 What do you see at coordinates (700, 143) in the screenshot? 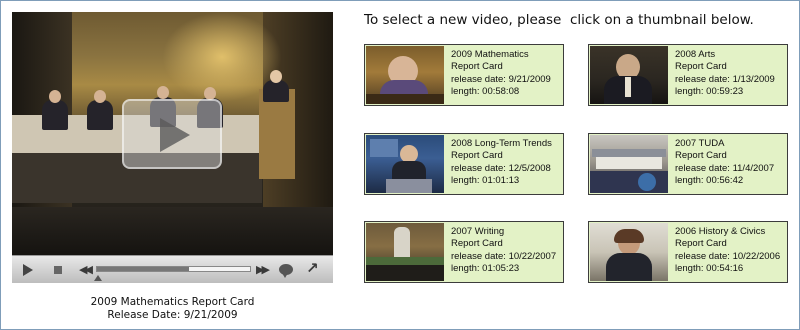
I see `thumbnail-title: 2007 TUDA` at bounding box center [700, 143].